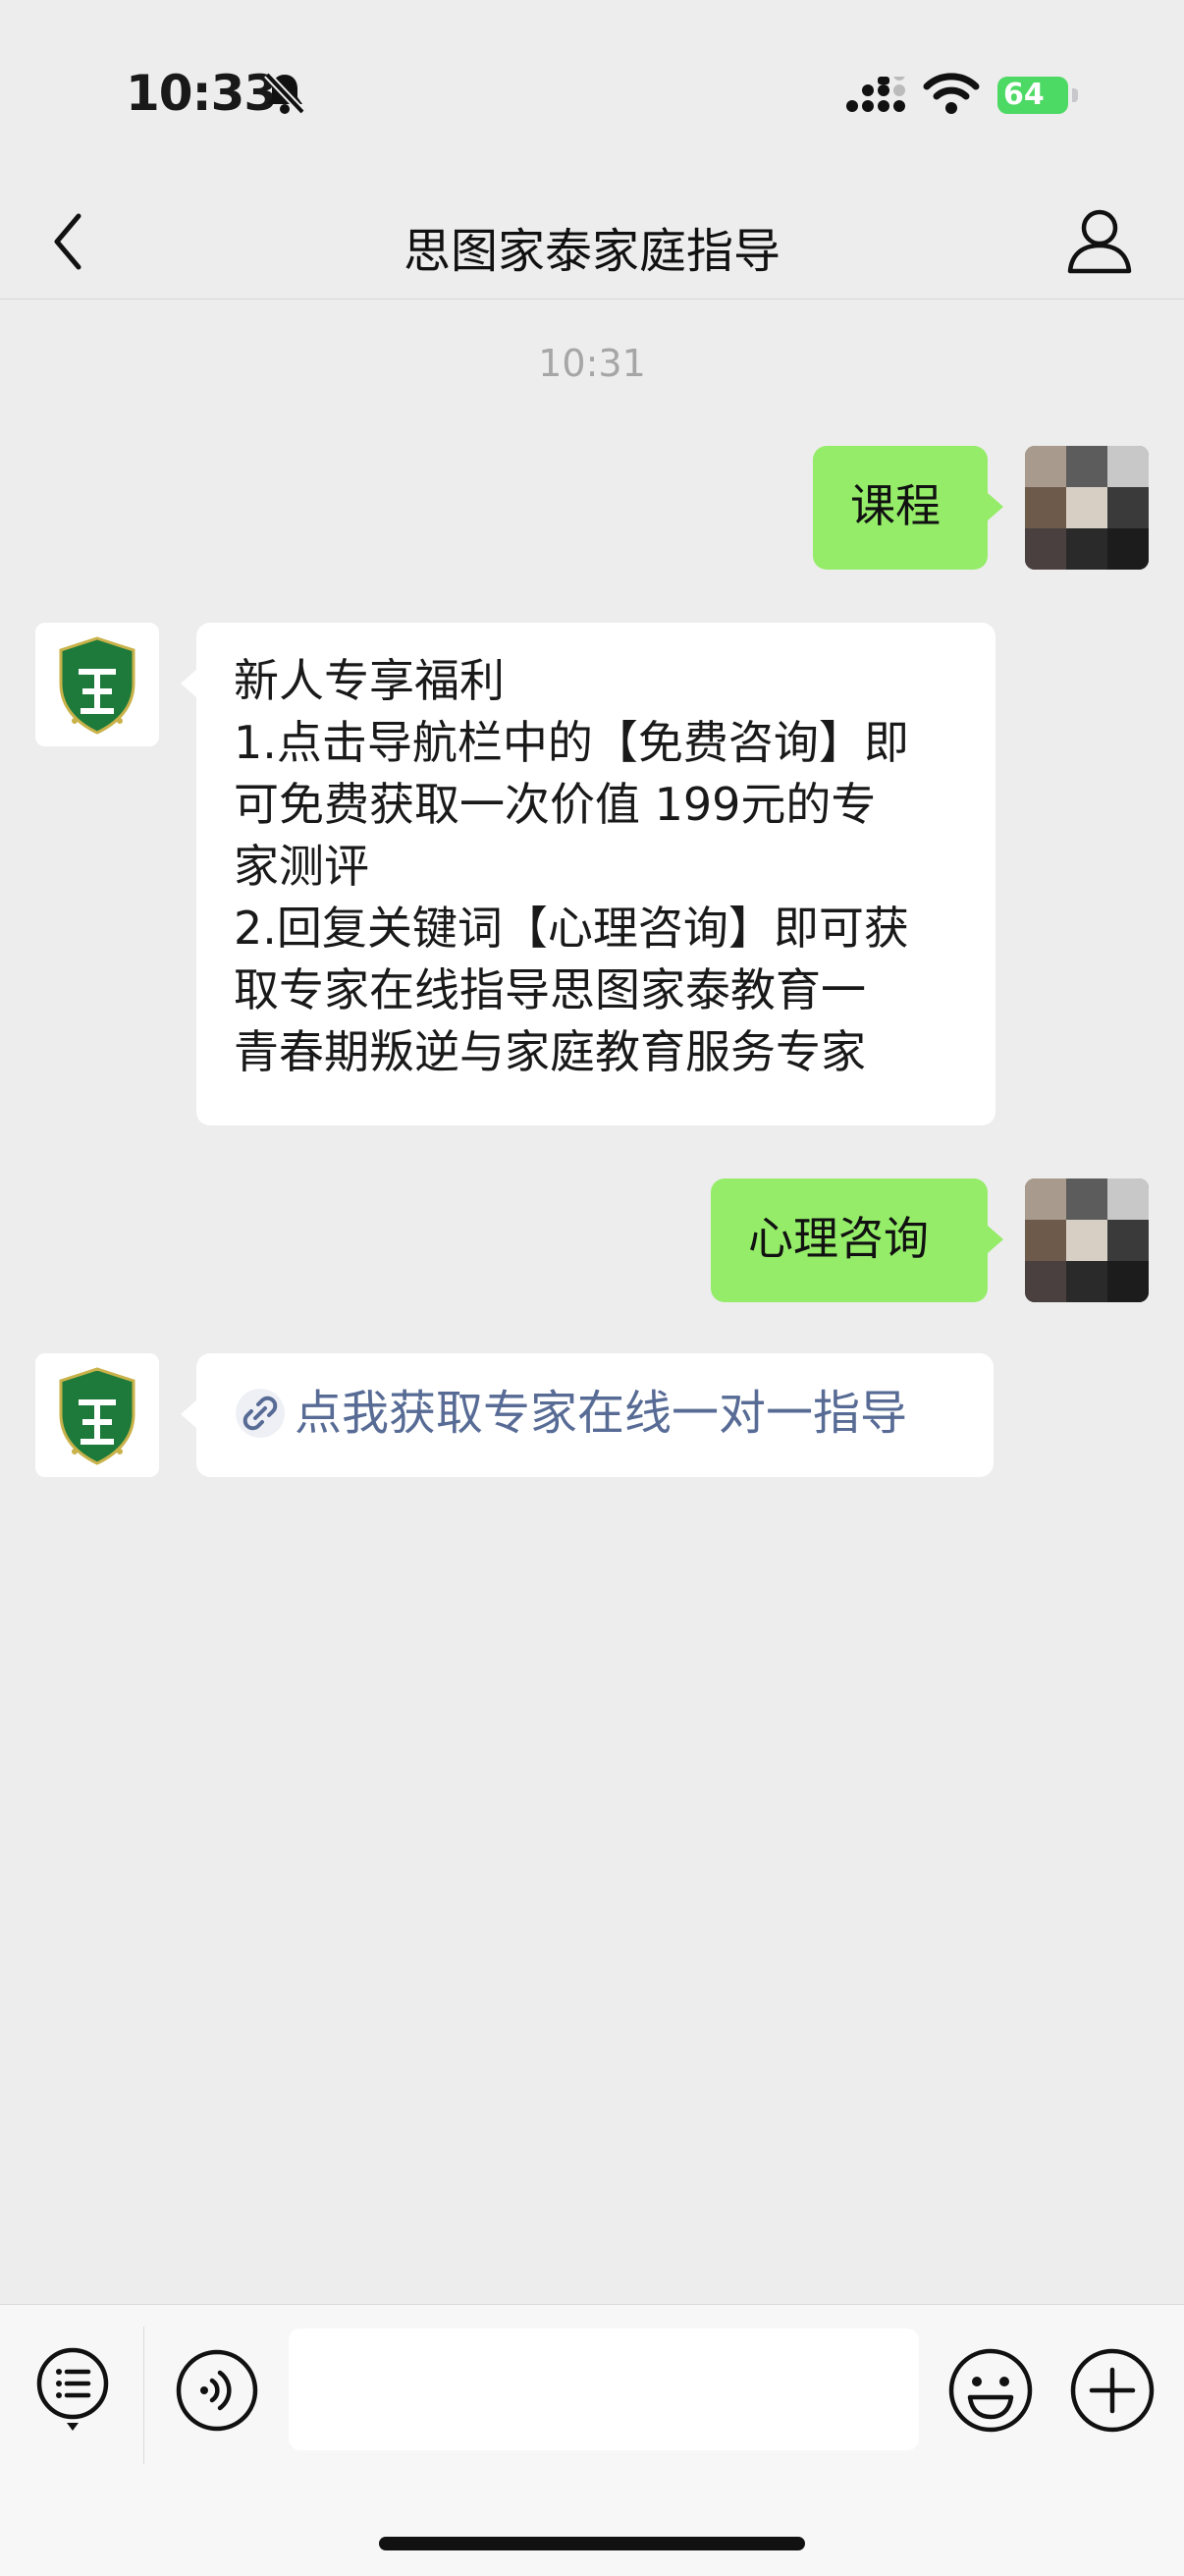 The width and height of the screenshot is (1184, 2576). Describe the element at coordinates (550, 1051) in the screenshot. I see `message-line: 青春期叛逆与家庭教育服务专家` at that location.